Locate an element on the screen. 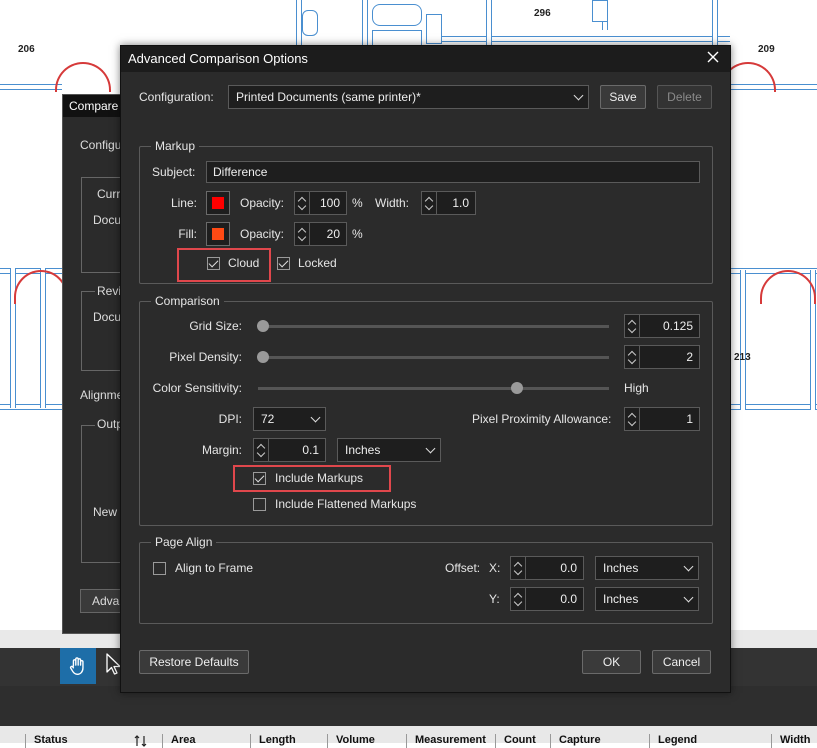 The image size is (817, 748). fill-label: Fill: is located at coordinates (187, 234).